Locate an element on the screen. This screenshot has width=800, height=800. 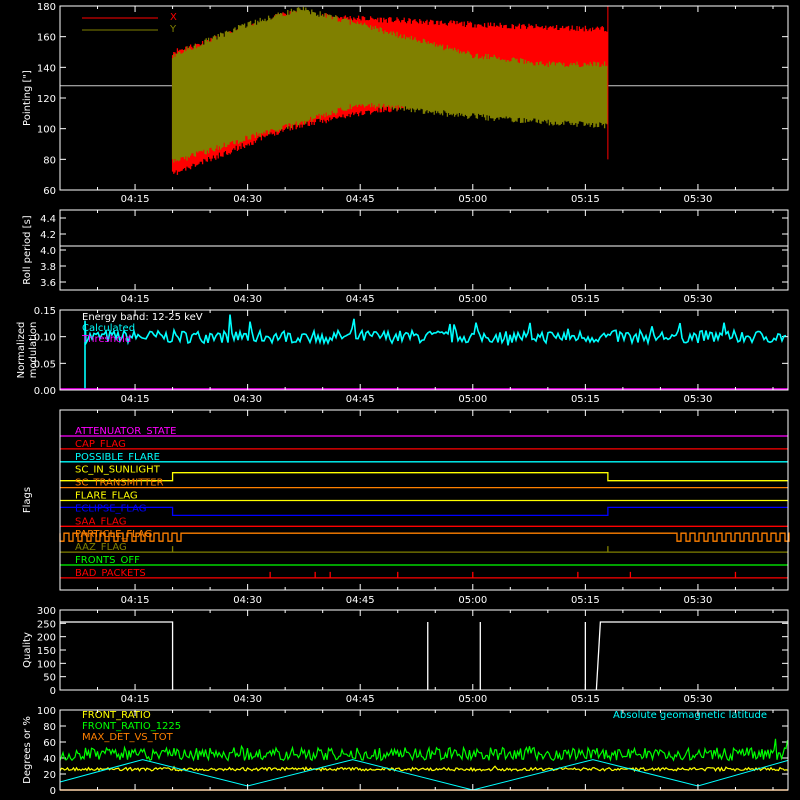
front-ratio-series is located at coordinates (423, 769).